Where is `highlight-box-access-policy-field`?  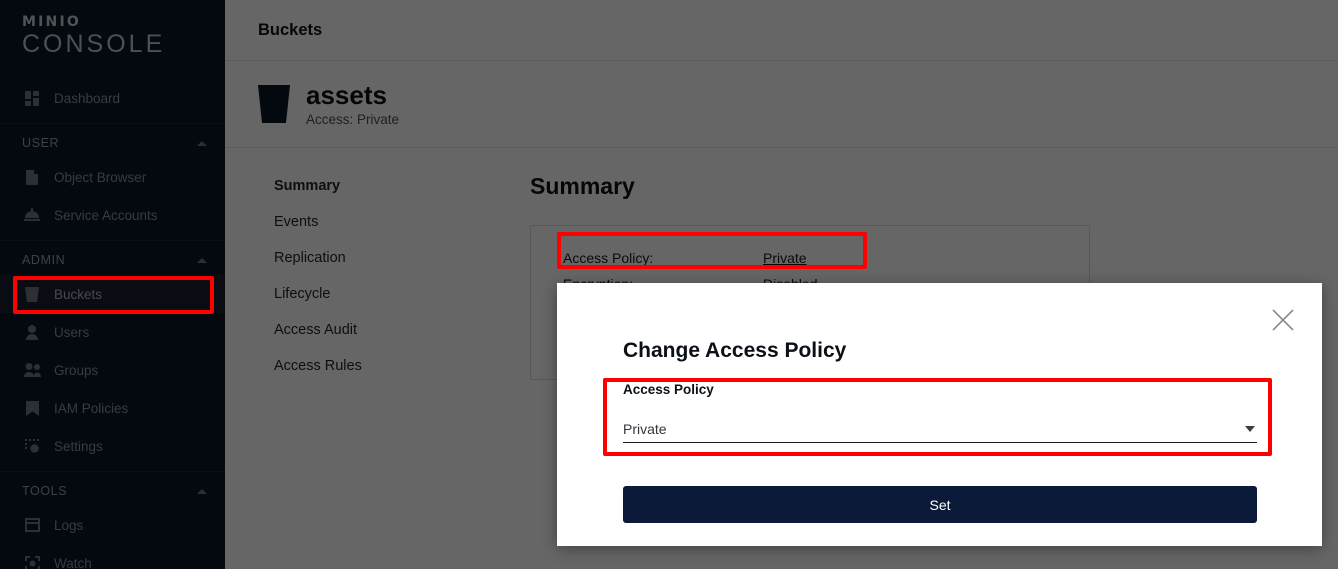 highlight-box-access-policy-field is located at coordinates (937, 417).